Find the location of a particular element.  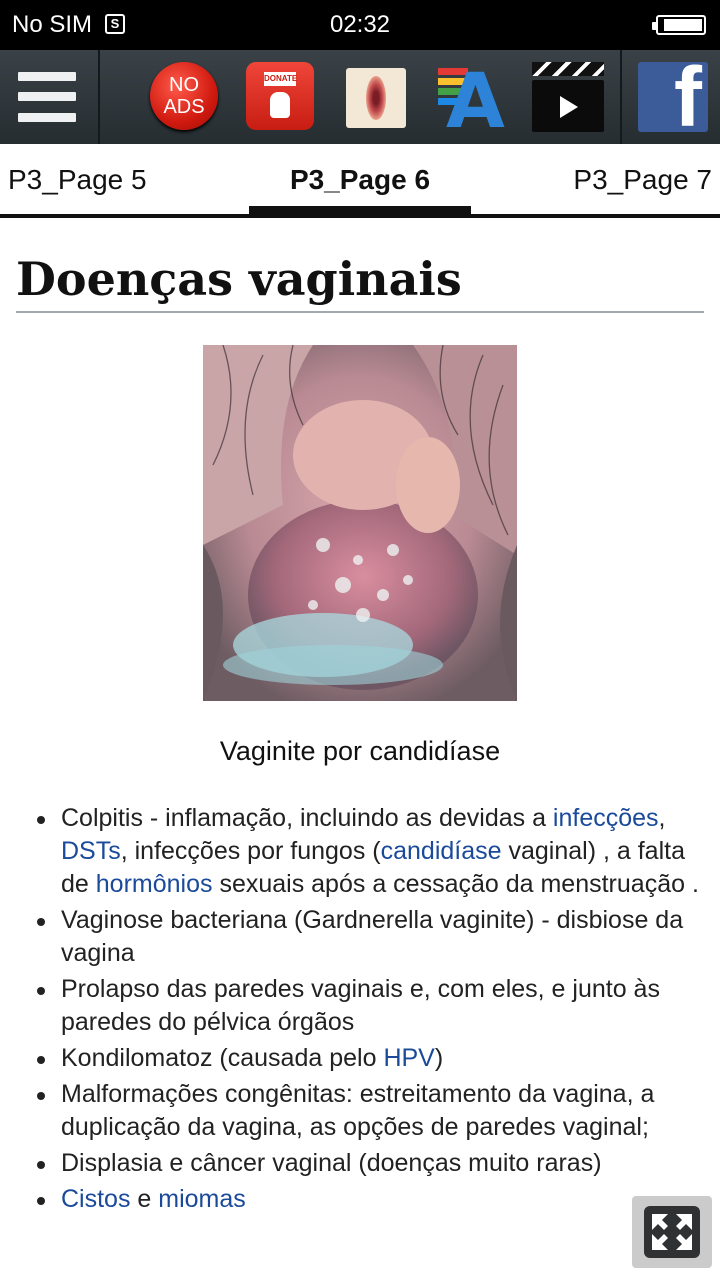

donate-button: DONATE is located at coordinates (280, 96).